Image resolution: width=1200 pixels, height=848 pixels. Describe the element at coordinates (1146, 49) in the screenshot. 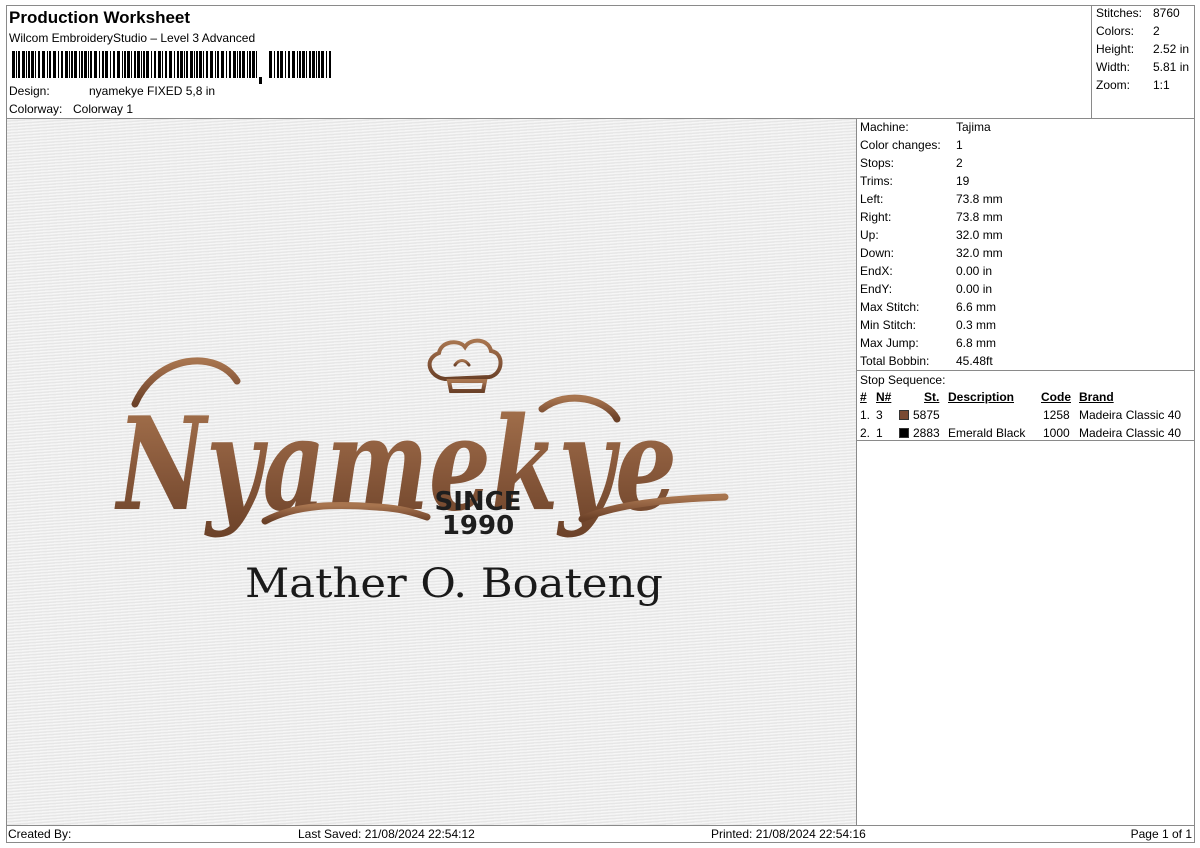

I see `height-row: Height: 2.52 in` at that location.